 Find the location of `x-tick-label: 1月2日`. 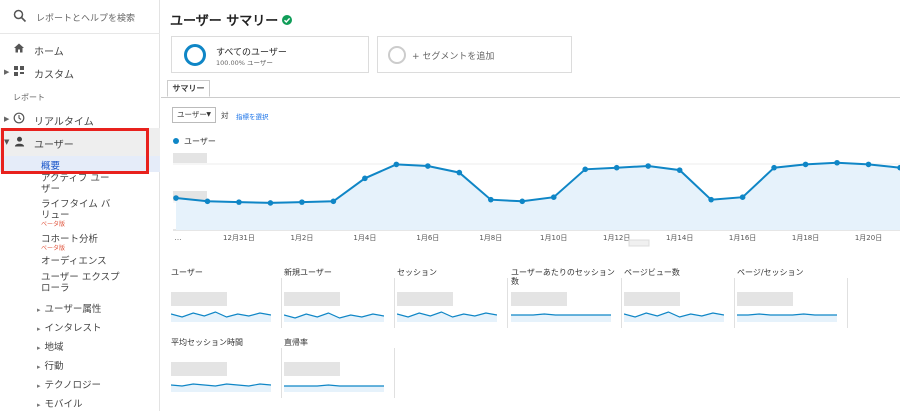

x-tick-label: 1月2日 is located at coordinates (301, 238).